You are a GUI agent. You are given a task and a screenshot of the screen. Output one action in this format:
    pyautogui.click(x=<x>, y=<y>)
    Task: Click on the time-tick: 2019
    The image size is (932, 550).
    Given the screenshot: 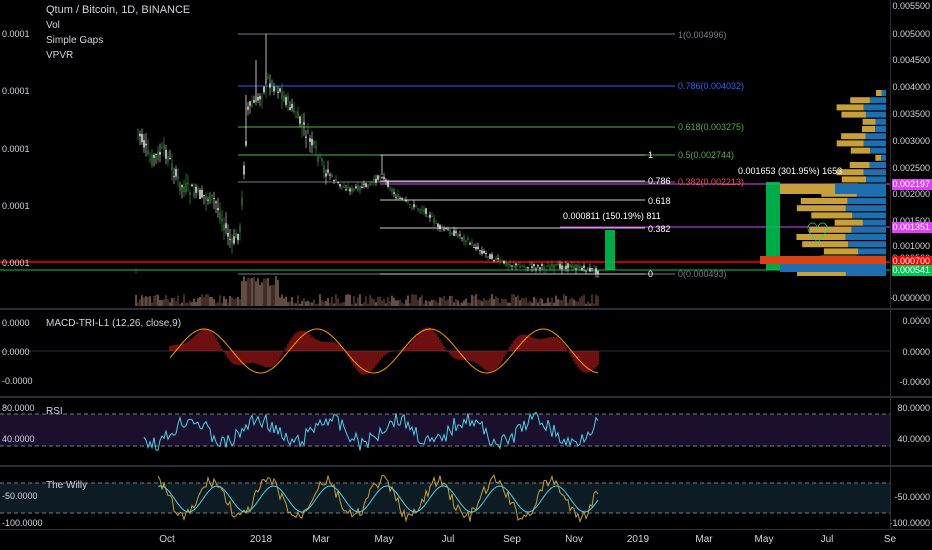 What is the action you would take?
    pyautogui.click(x=638, y=539)
    